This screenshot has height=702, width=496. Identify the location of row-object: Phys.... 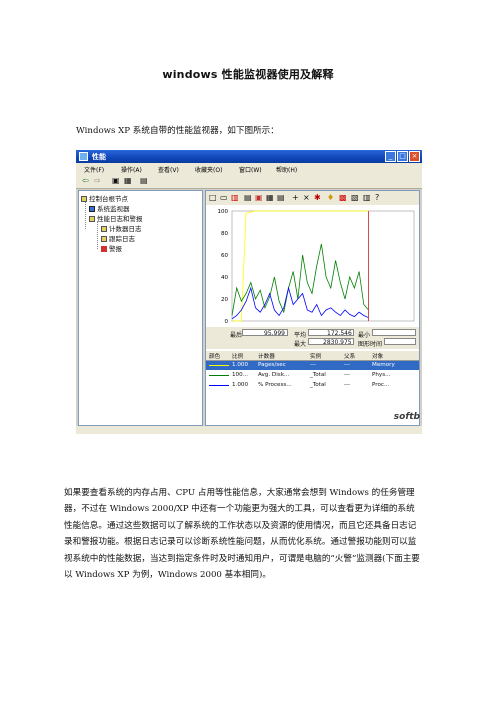
(381, 375).